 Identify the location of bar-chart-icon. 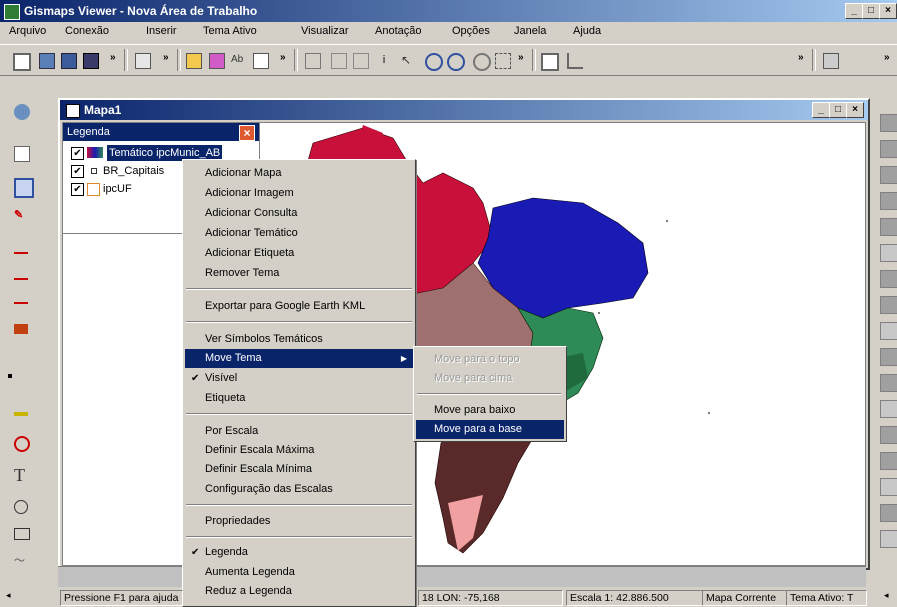
(21, 329).